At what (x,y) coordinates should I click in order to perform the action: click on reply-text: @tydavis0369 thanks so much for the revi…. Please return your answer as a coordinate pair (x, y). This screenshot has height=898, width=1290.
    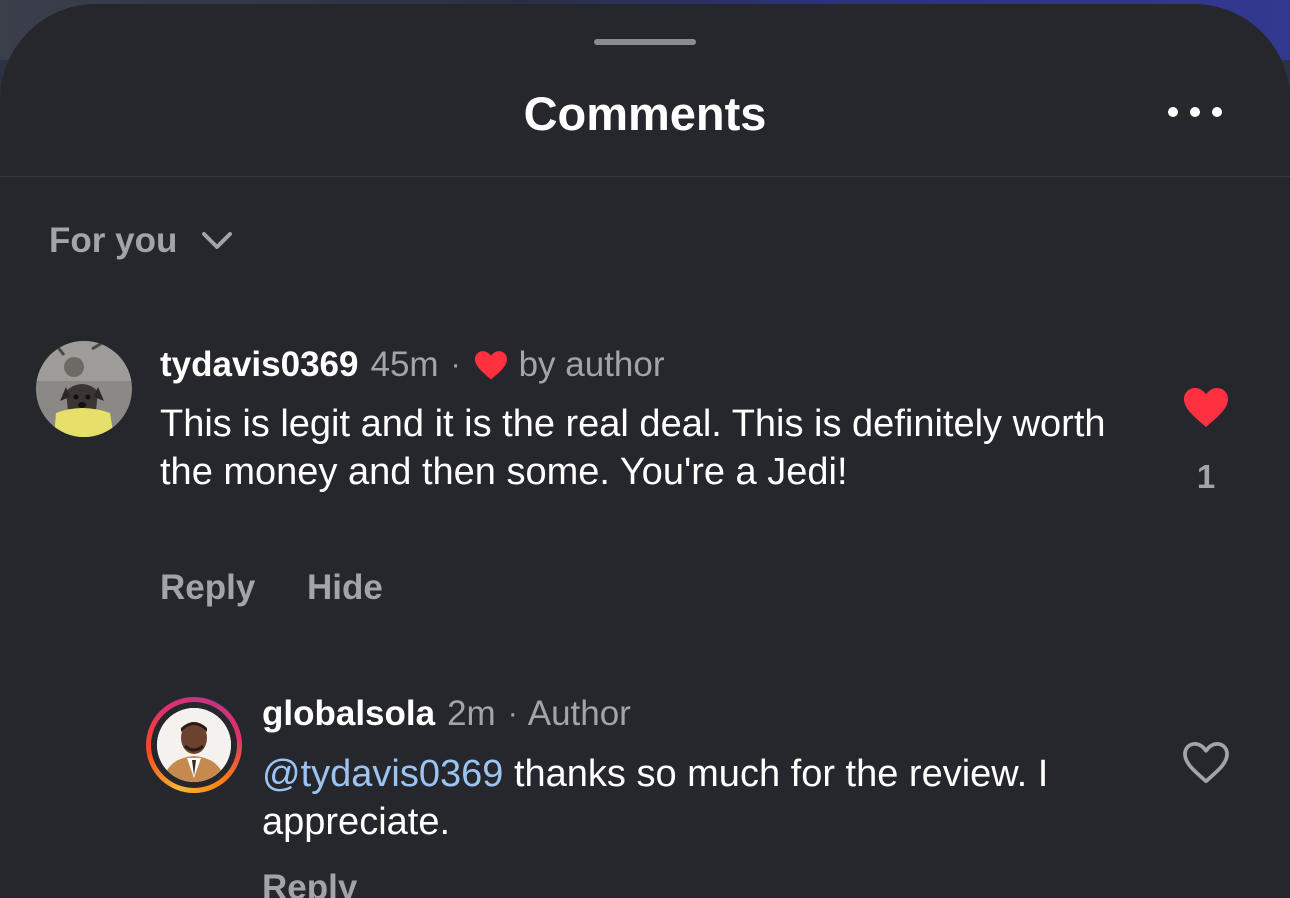
    Looking at the image, I should click on (692, 798).